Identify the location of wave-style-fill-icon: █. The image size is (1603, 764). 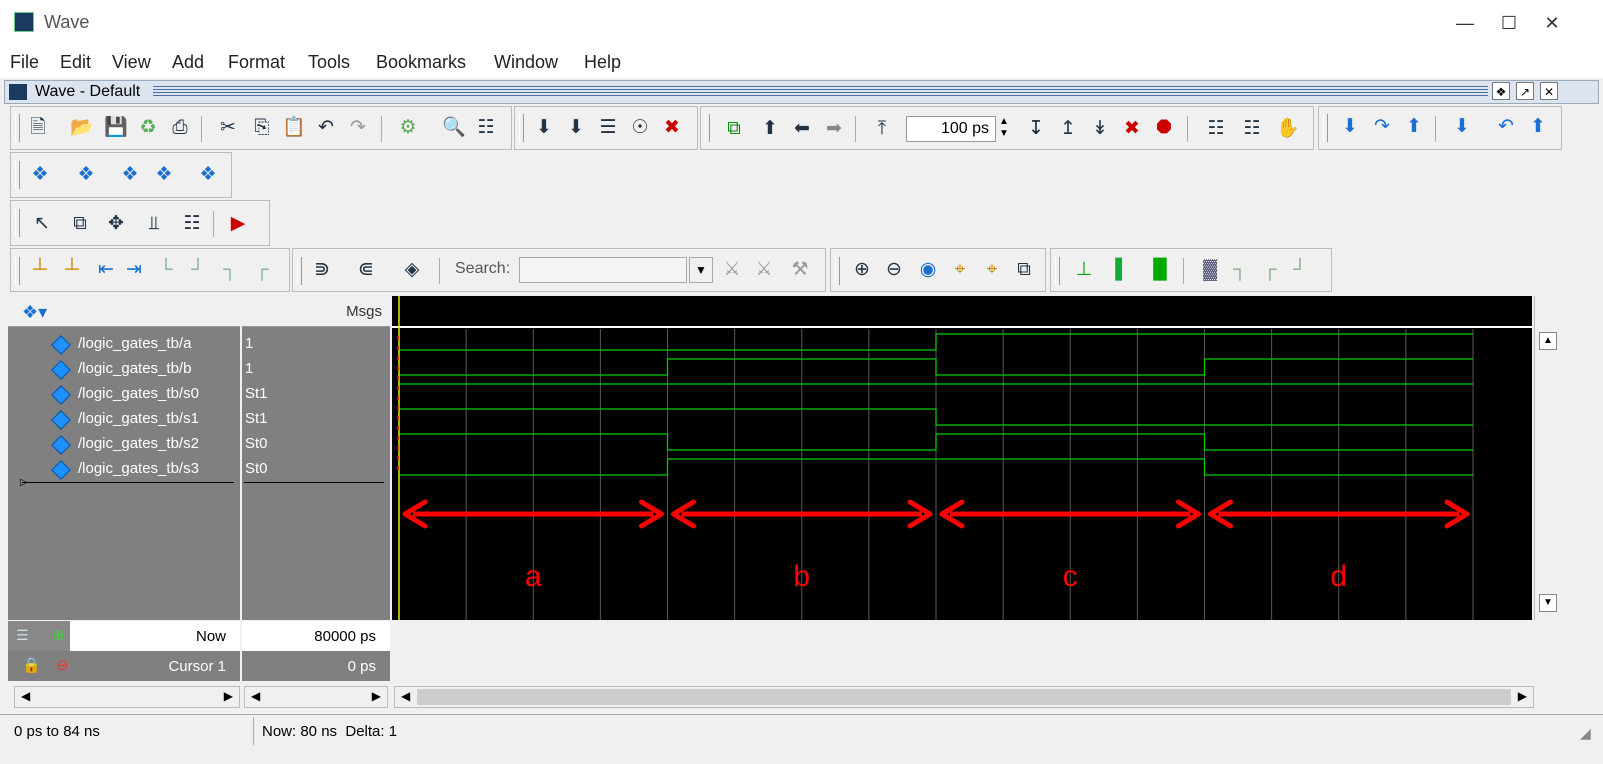
(1160, 270).